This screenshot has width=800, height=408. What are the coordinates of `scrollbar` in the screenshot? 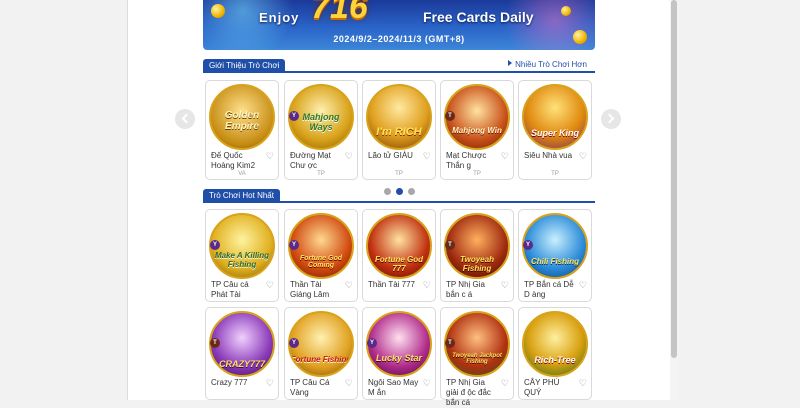 It's located at (674, 200).